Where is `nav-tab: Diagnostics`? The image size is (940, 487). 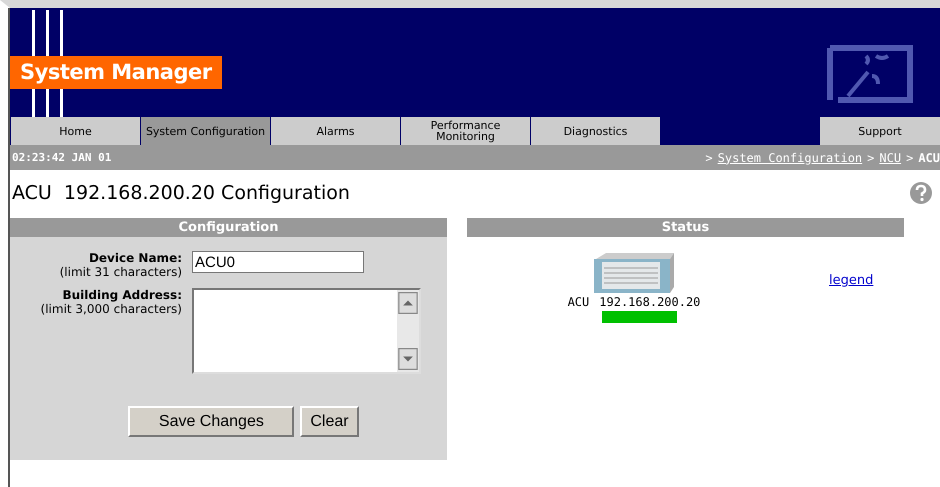 nav-tab: Diagnostics is located at coordinates (595, 131).